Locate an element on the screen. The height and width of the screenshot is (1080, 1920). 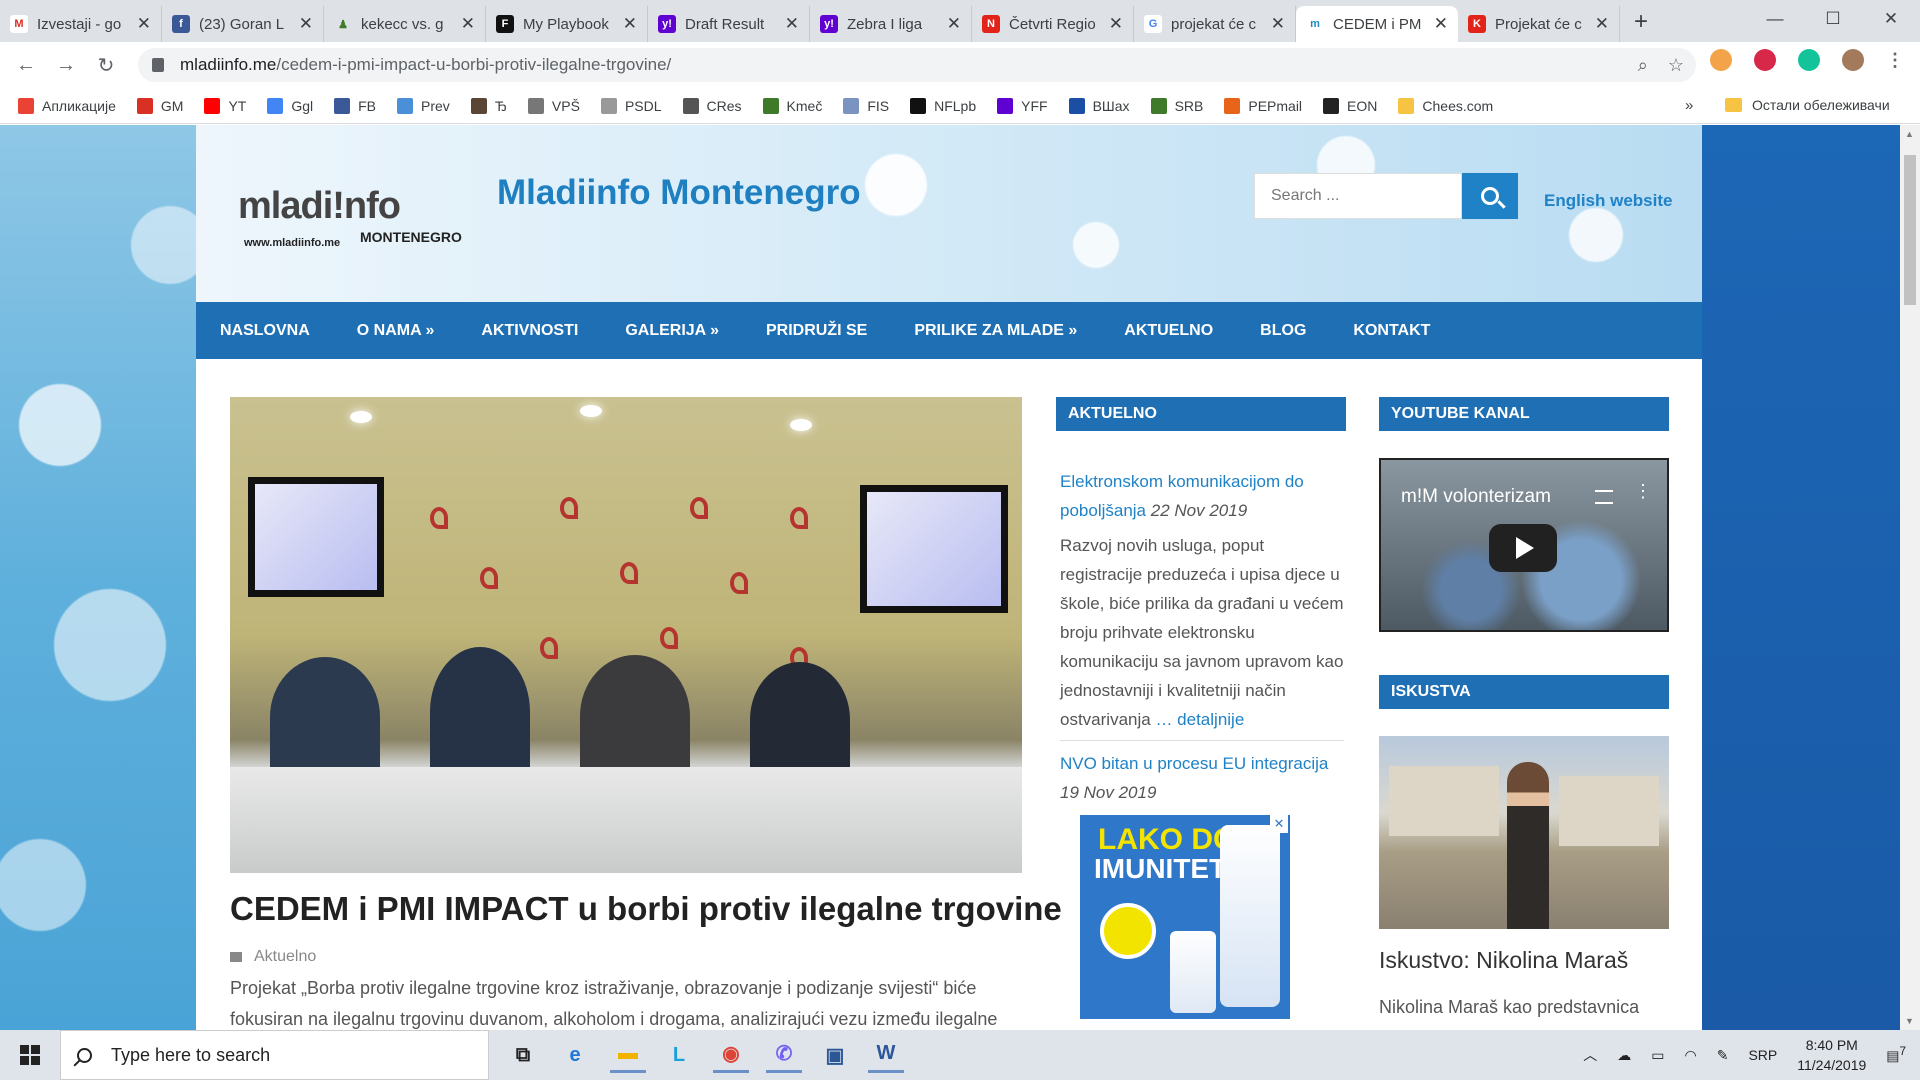
bookmark-item: VPŠ is located at coordinates (553, 105).